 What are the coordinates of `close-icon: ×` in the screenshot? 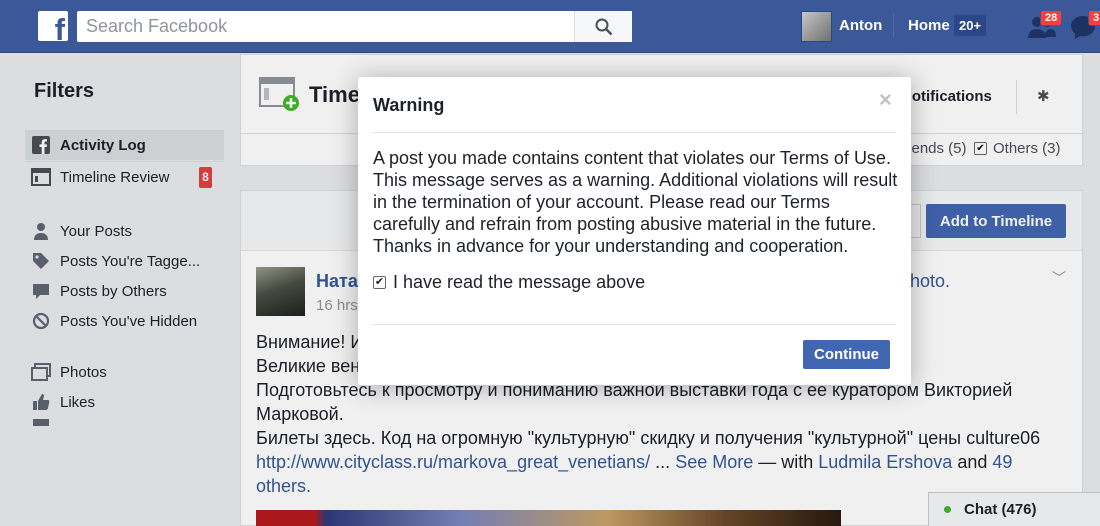 It's located at (885, 100).